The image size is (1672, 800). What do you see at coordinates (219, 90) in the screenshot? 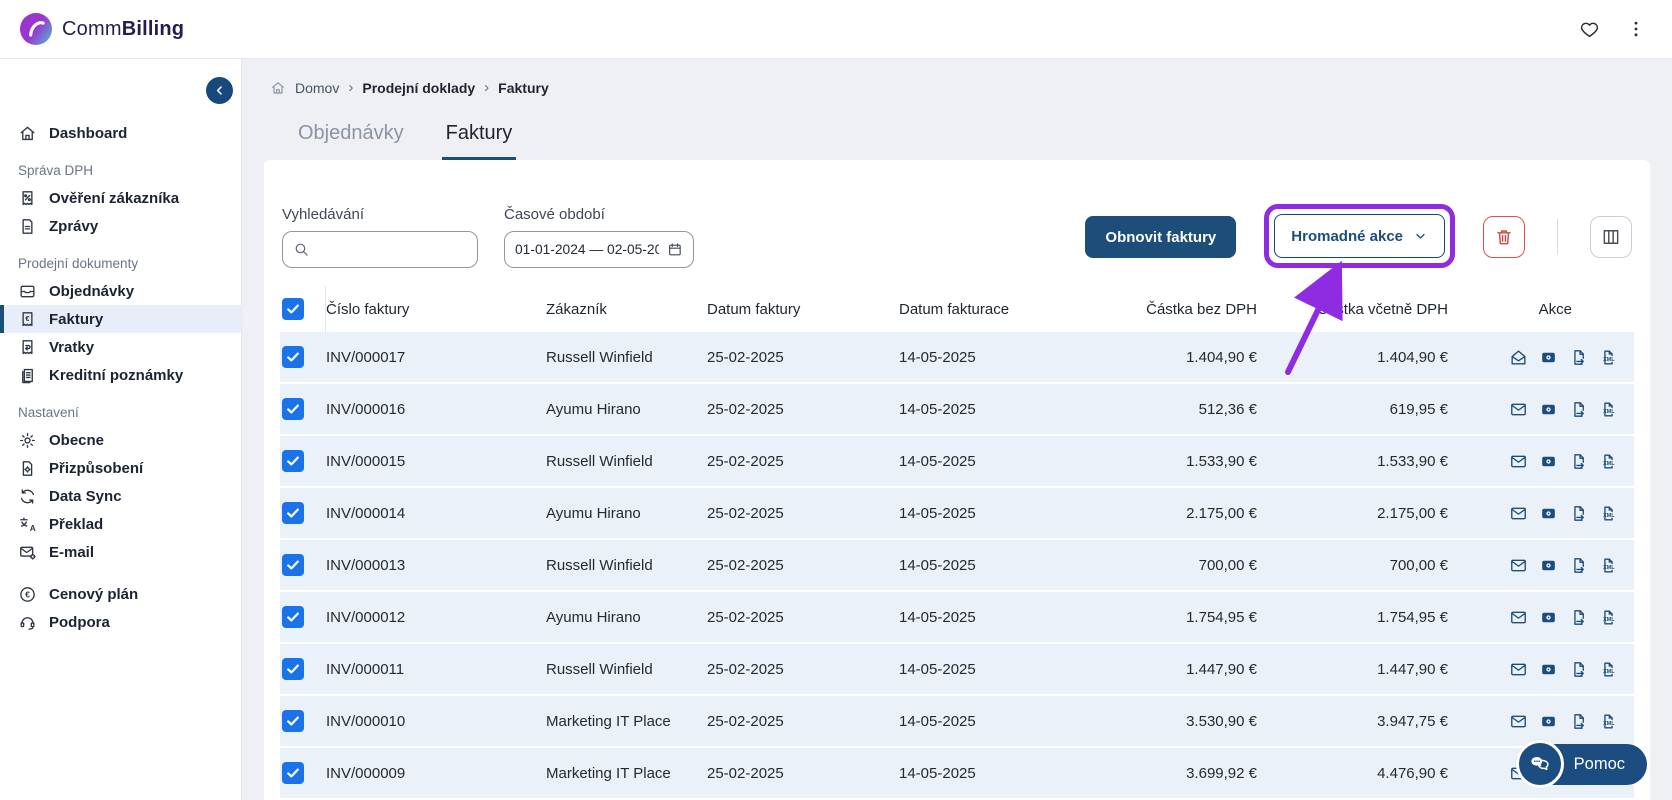
I see `sidebar-collapse-button` at bounding box center [219, 90].